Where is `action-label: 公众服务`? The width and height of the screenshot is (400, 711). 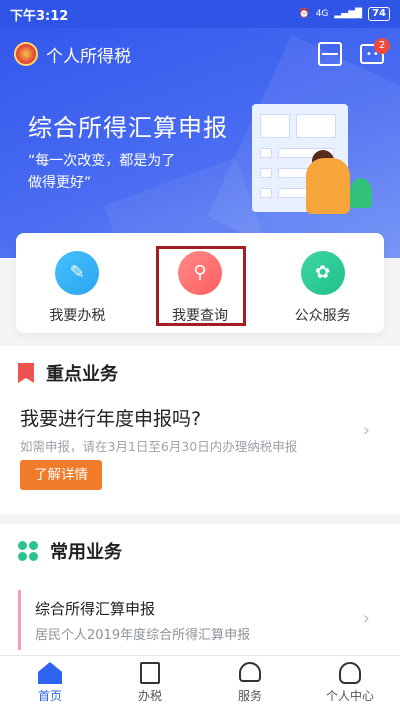
action-label: 公众服务 is located at coordinates (322, 316).